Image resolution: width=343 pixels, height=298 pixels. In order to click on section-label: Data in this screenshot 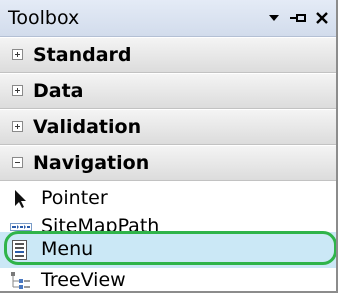, I will do `click(58, 91)`.